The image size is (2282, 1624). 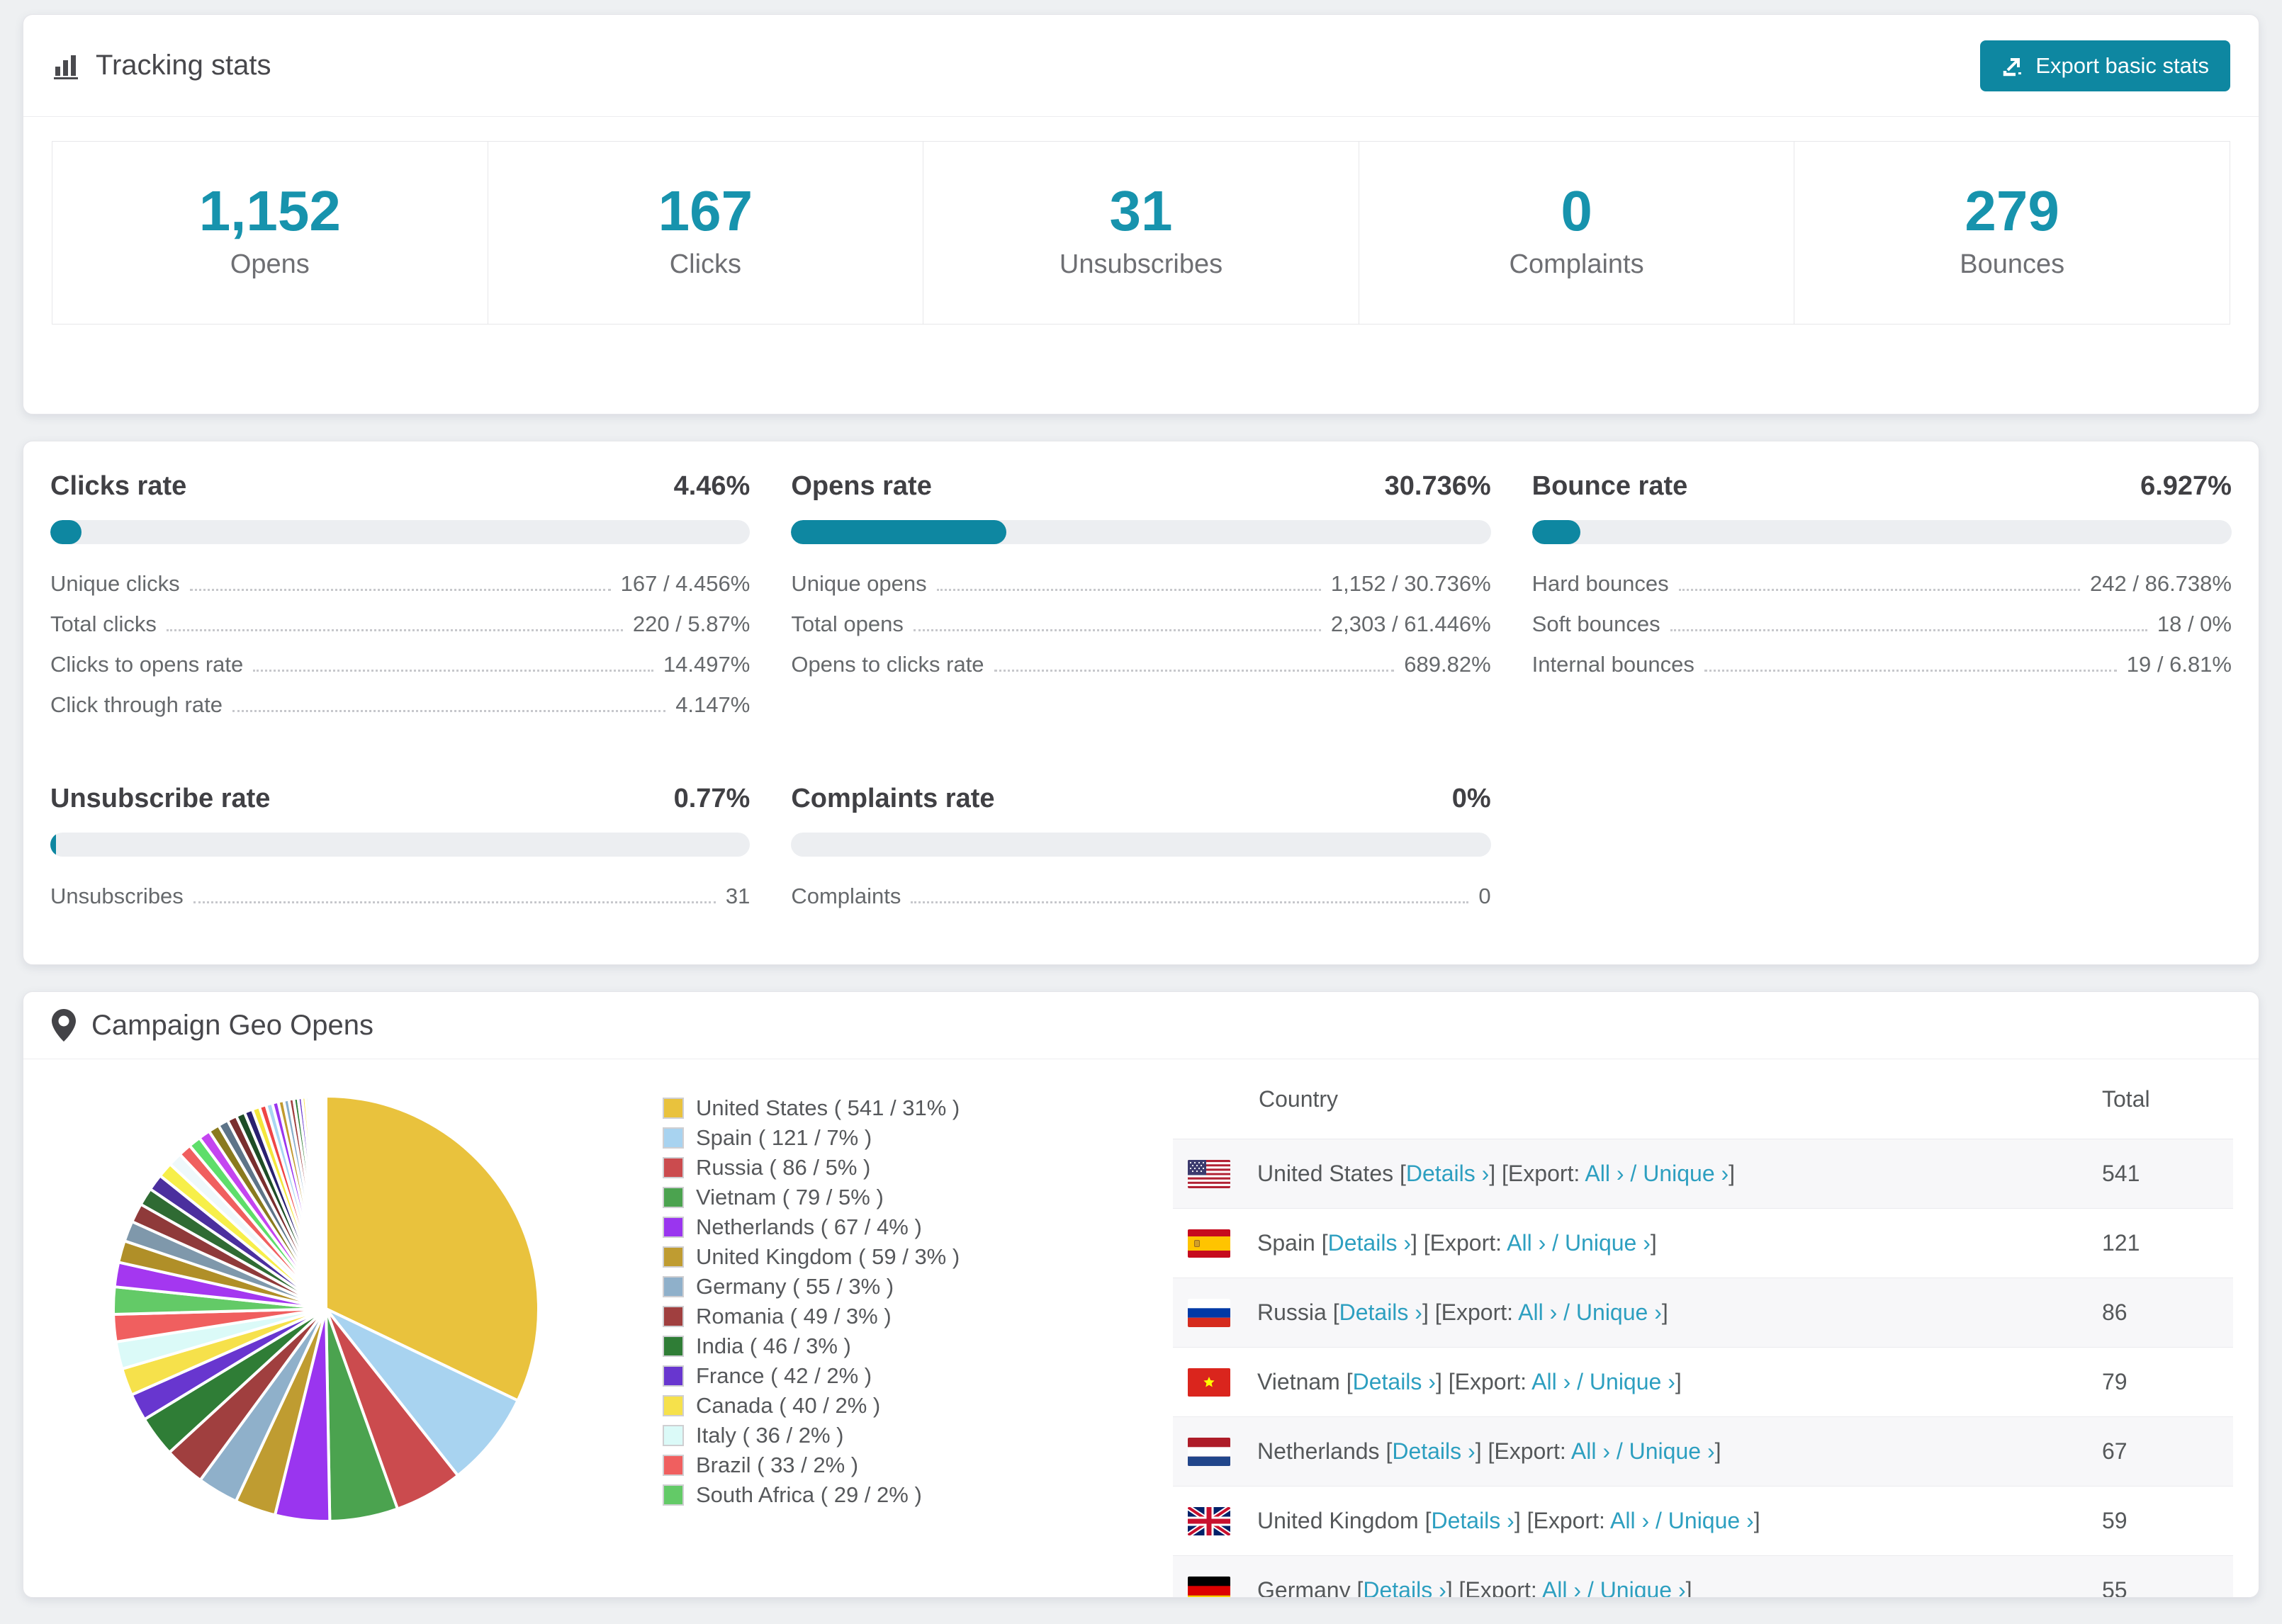 I want to click on stat-clicks-value: 167, so click(x=706, y=211).